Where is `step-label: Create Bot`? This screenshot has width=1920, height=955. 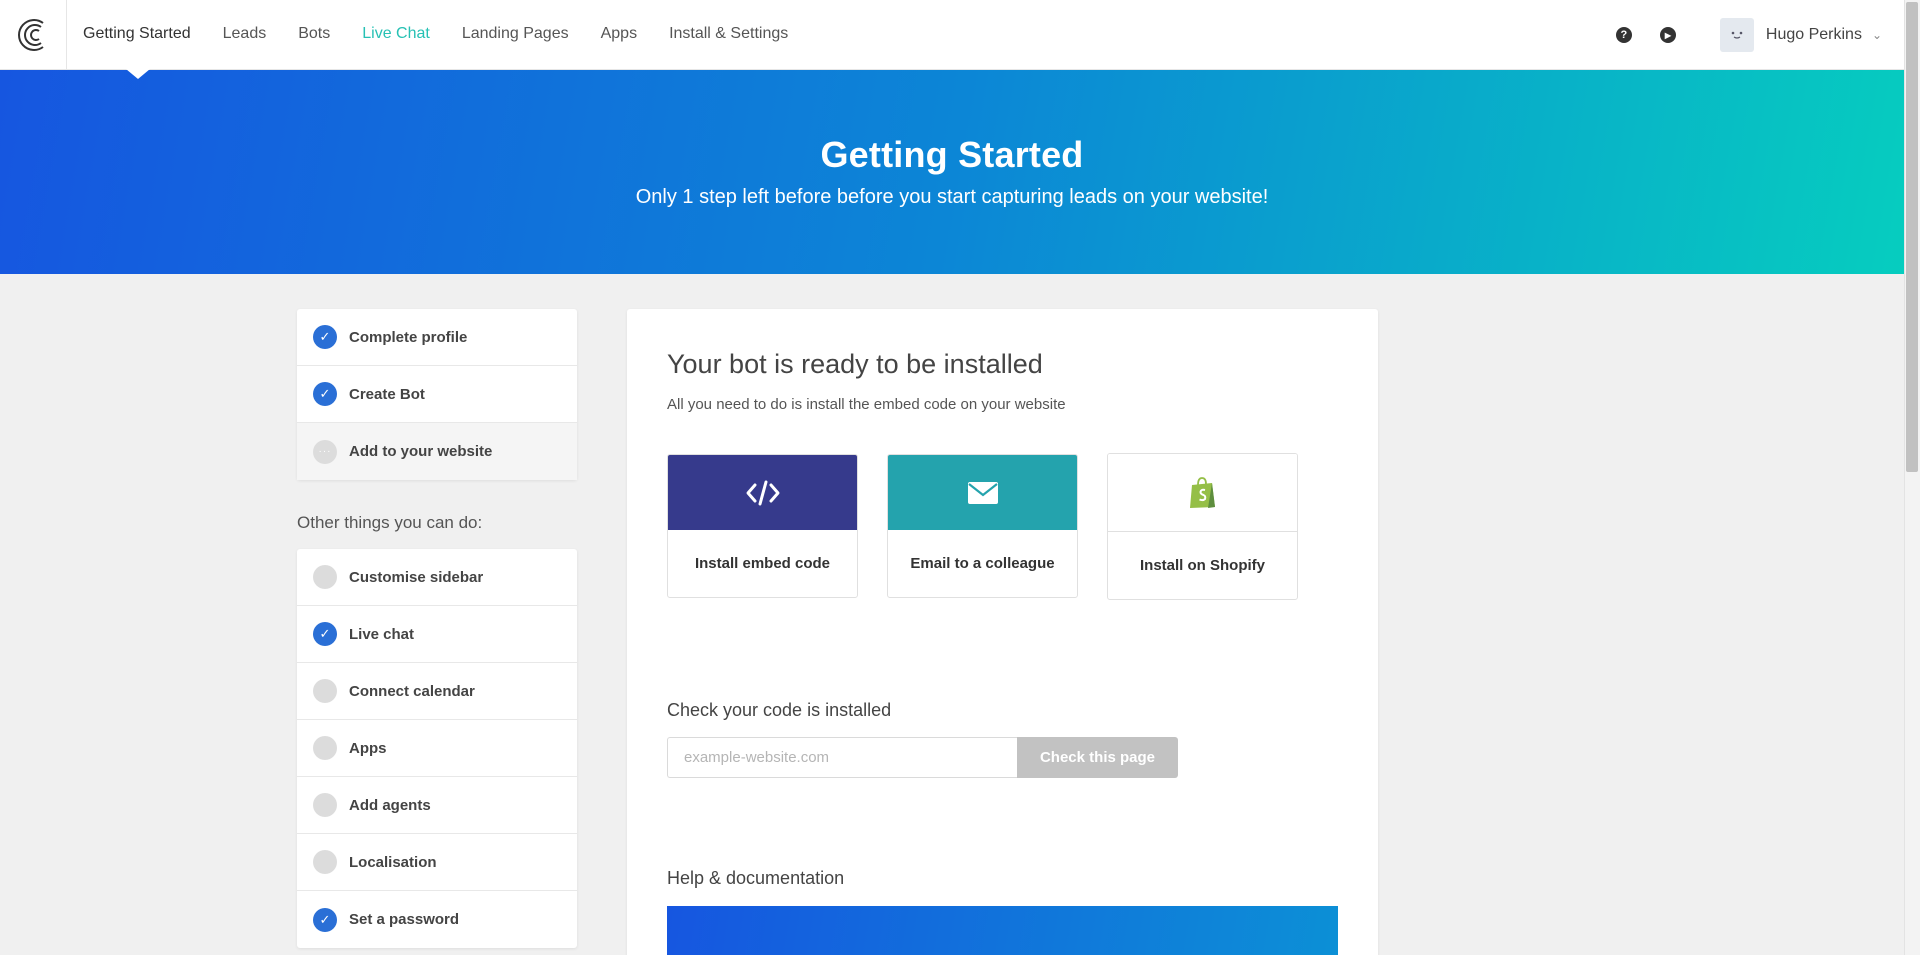
step-label: Create Bot is located at coordinates (387, 394).